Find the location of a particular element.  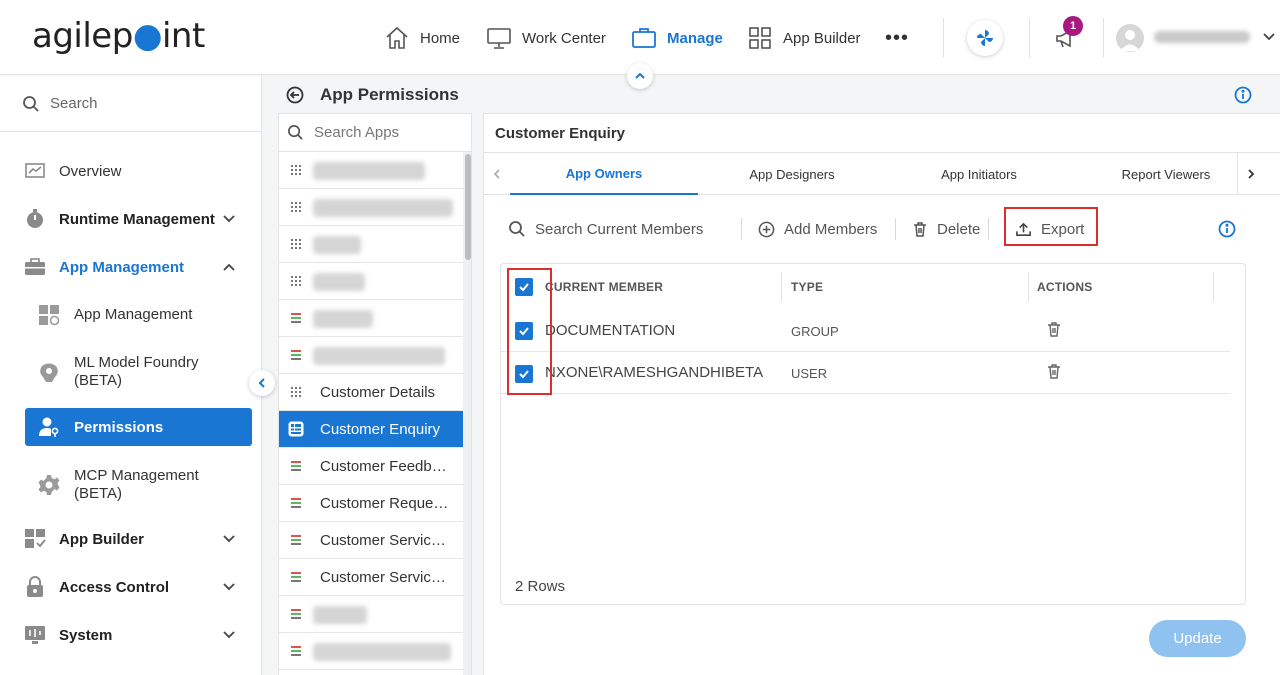

sidebar-subitem-permissions: Permissions is located at coordinates (138, 427).